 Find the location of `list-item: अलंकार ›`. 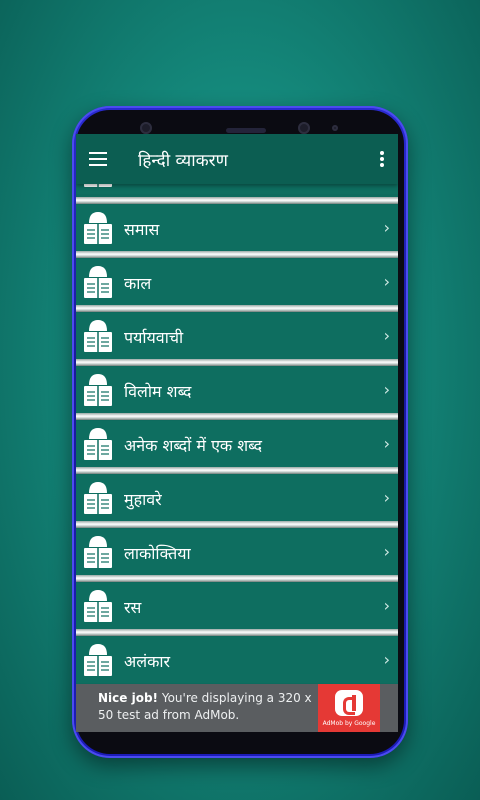

list-item: अलंकार › is located at coordinates (237, 660).